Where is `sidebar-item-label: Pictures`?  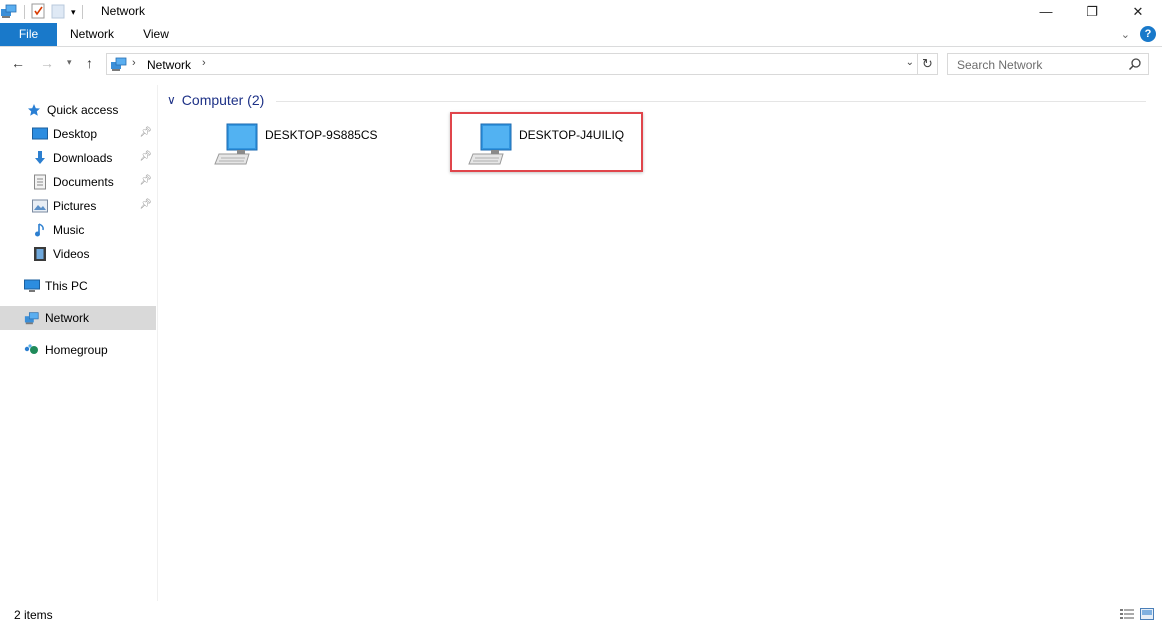
sidebar-item-label: Pictures is located at coordinates (75, 206).